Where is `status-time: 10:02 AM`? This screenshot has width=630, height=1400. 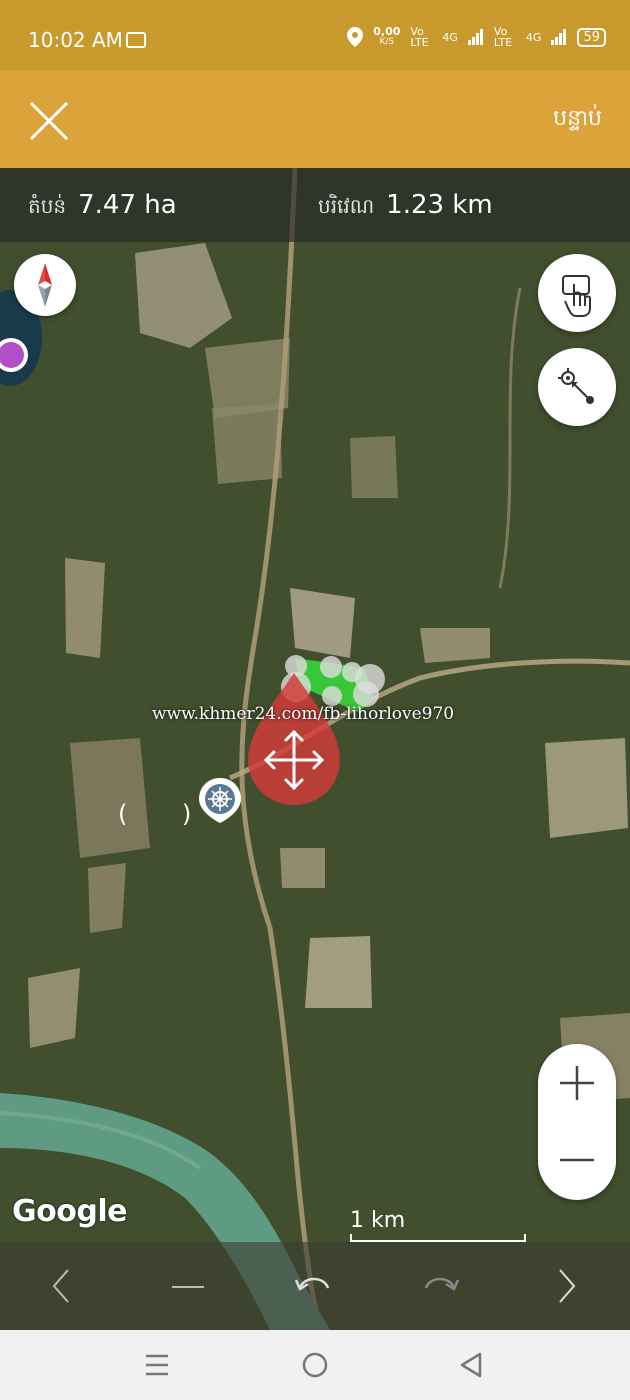 status-time: 10:02 AM is located at coordinates (75, 40).